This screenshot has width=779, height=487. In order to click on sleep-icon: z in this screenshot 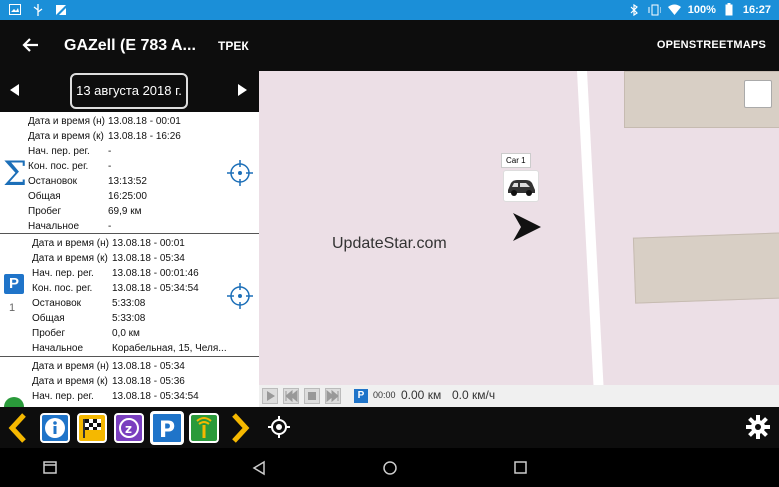, I will do `click(129, 428)`.